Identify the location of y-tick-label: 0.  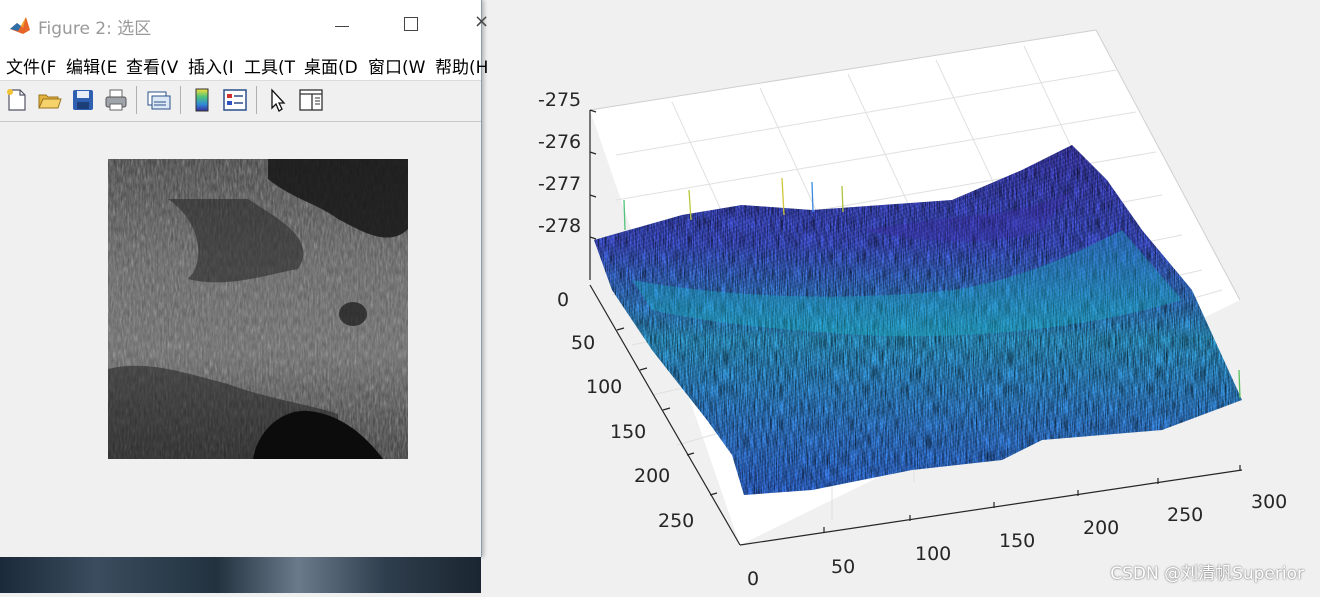
(563, 300).